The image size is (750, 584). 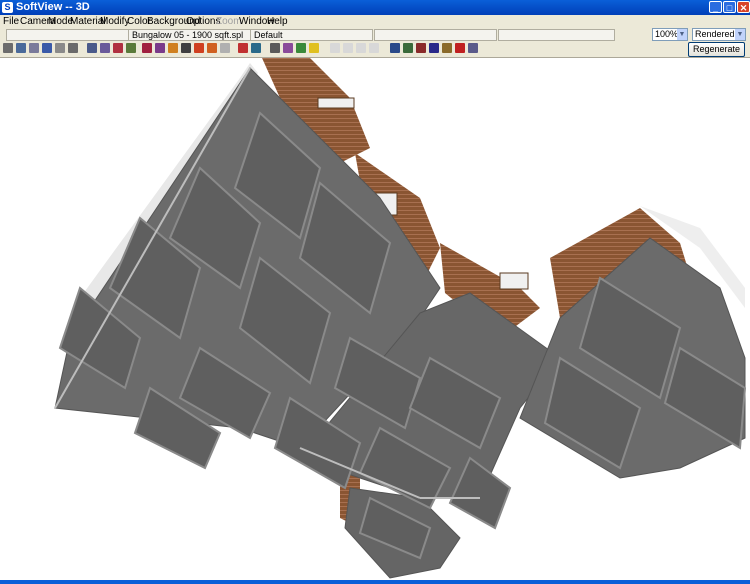 What do you see at coordinates (301, 48) in the screenshot?
I see `fit-view-icon` at bounding box center [301, 48].